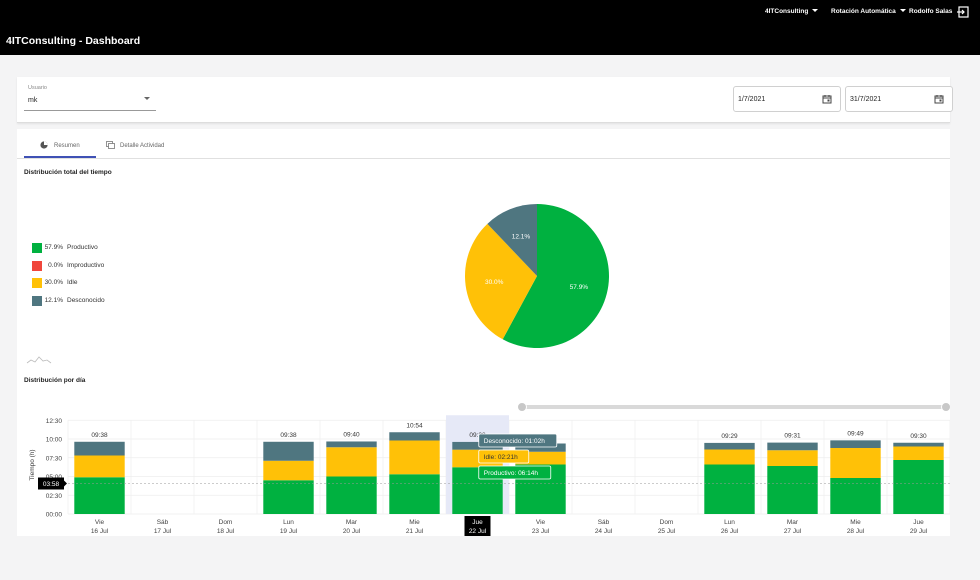  I want to click on company-menu-label: 4ITConsulting, so click(787, 11).